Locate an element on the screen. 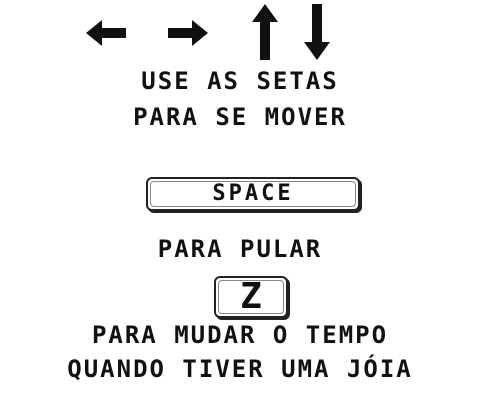  move-instruction-line1: USE AS SETAS is located at coordinates (240, 81).